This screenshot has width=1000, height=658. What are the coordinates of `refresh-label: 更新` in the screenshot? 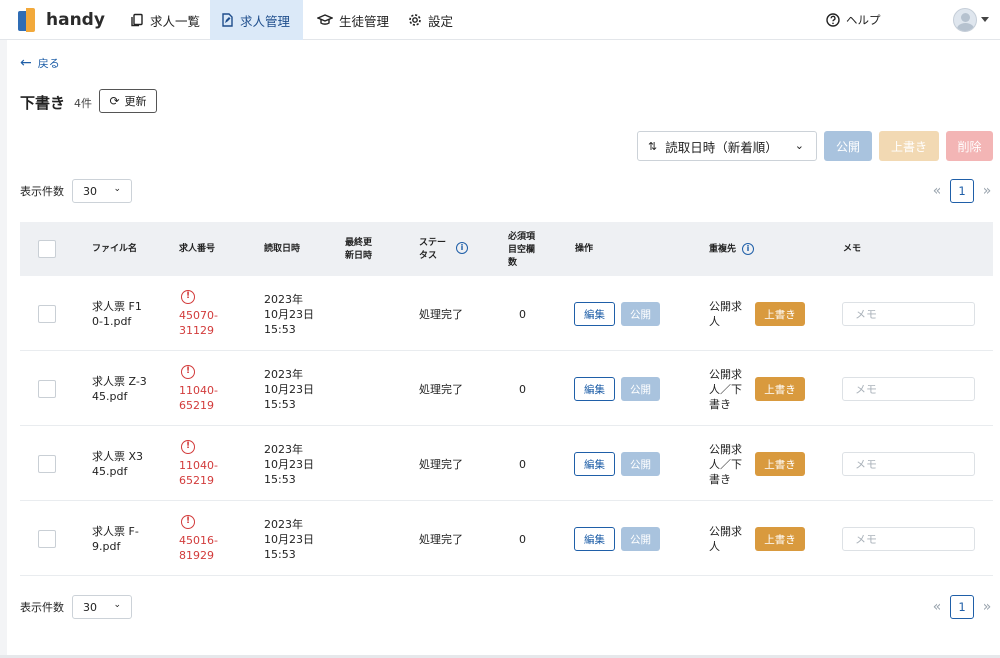 It's located at (135, 101).